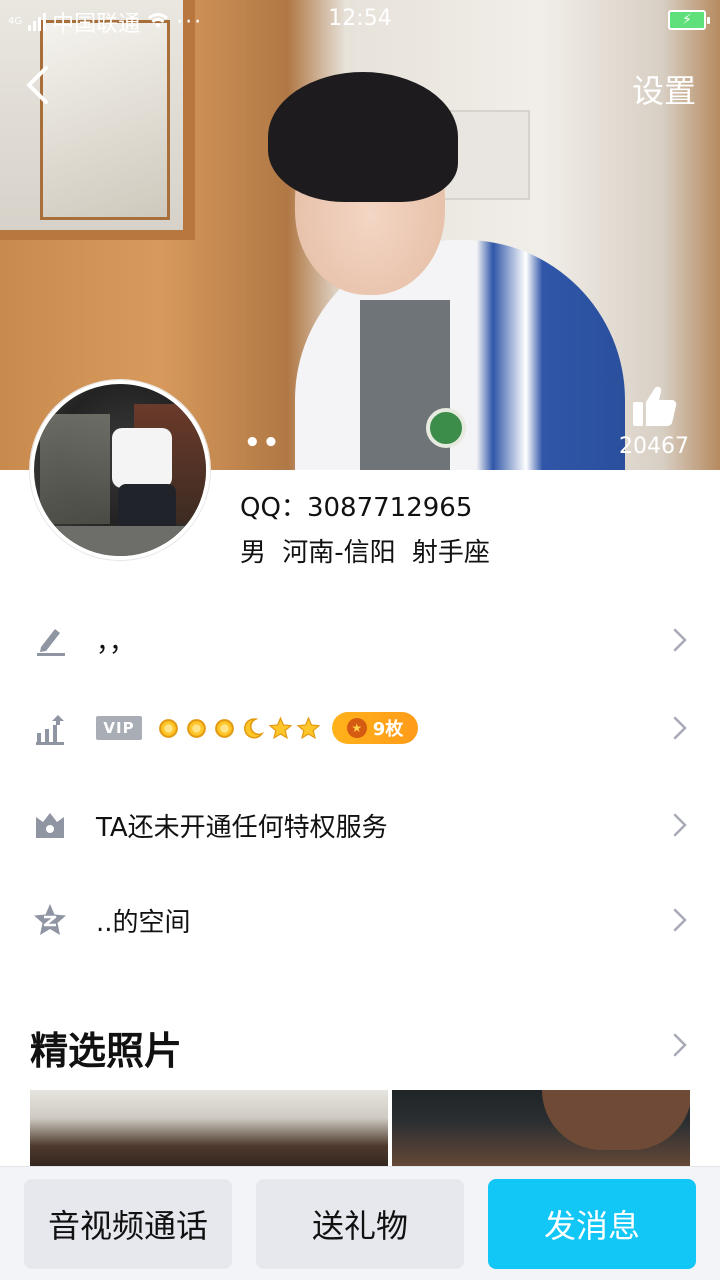 The image size is (720, 1280). I want to click on level-chart-icon, so click(50, 728).